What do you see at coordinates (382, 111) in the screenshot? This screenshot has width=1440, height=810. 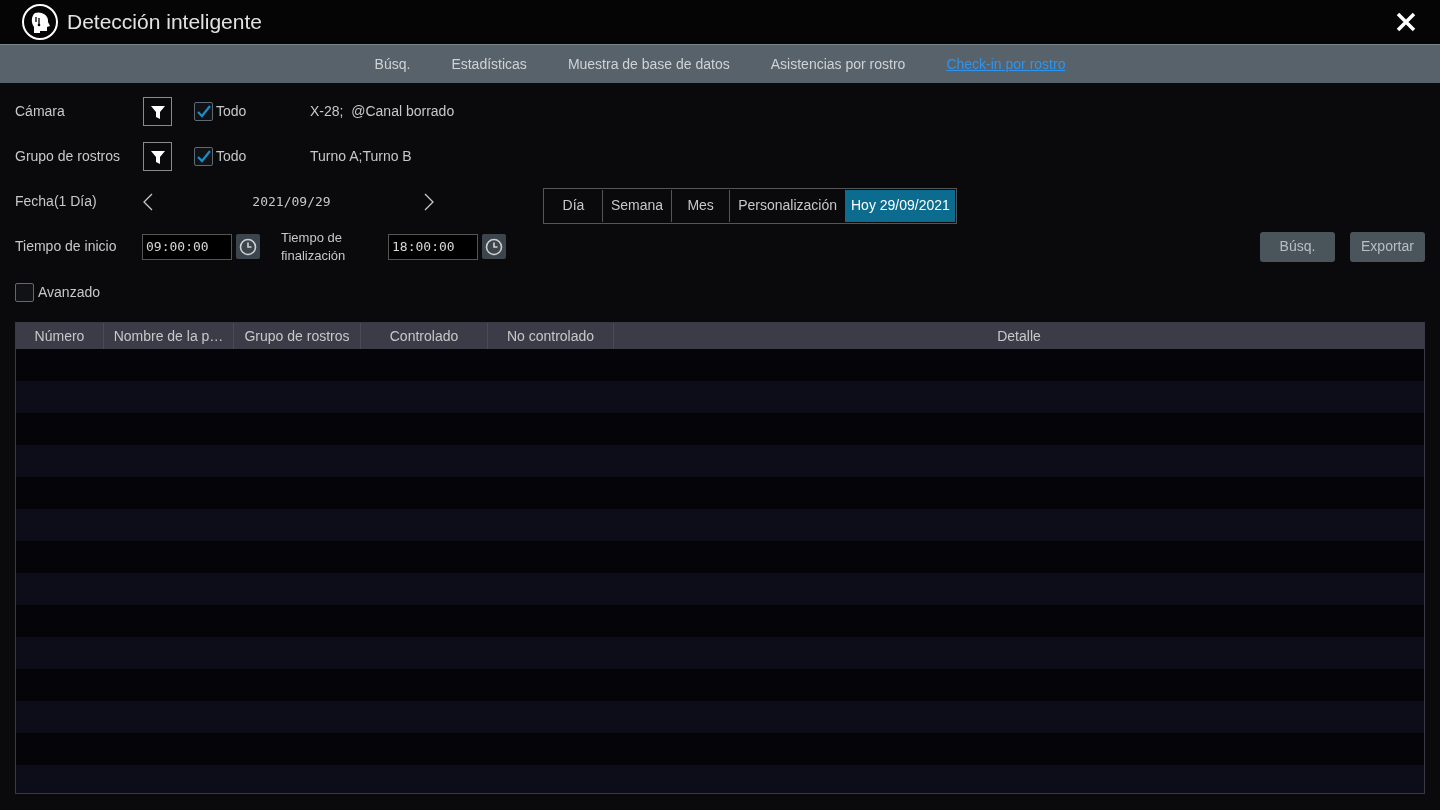 I see `selection-text: X-28; @Canal borrado` at bounding box center [382, 111].